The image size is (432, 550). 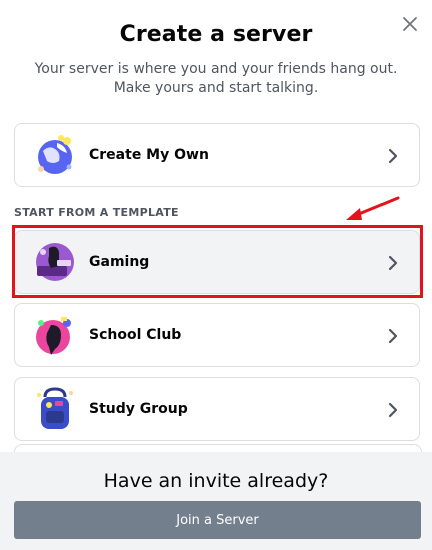 What do you see at coordinates (53, 336) in the screenshot?
I see `school-club-icon` at bounding box center [53, 336].